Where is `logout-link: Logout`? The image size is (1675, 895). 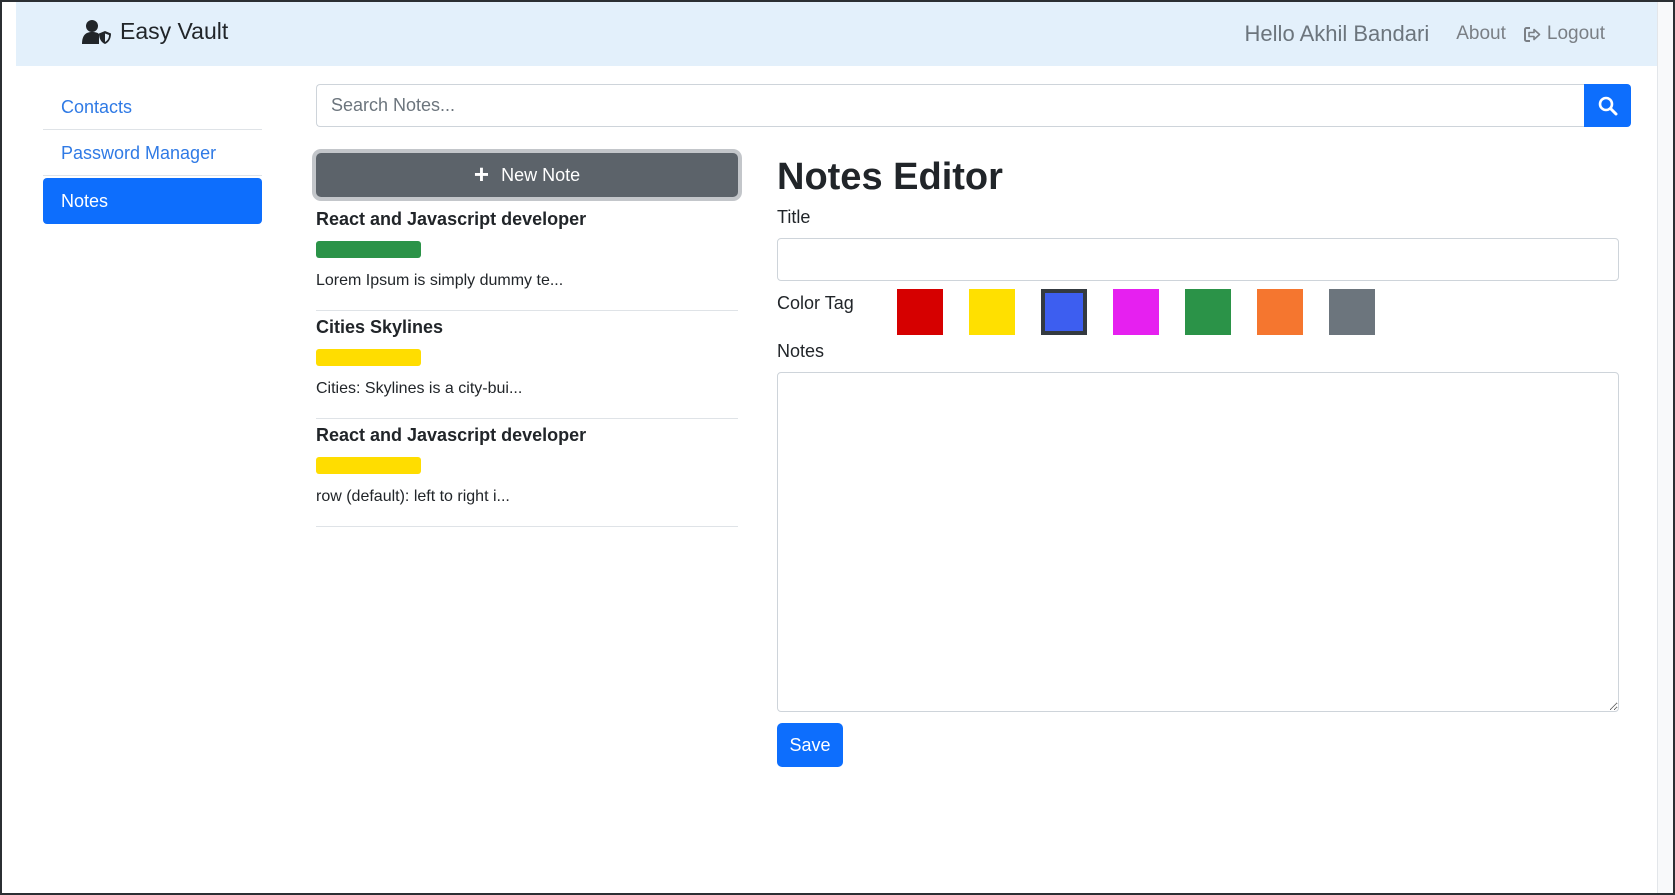 logout-link: Logout is located at coordinates (1564, 34).